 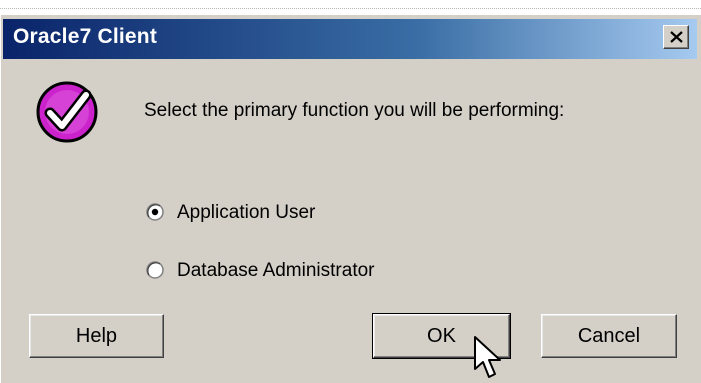 I want to click on help-button: Help, so click(x=96, y=336).